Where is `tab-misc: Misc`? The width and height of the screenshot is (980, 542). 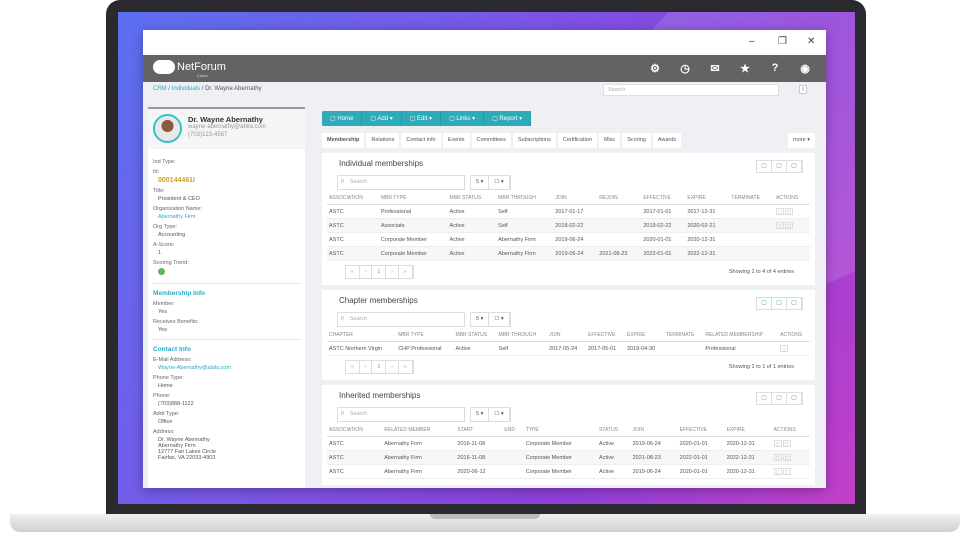 tab-misc: Misc is located at coordinates (609, 140).